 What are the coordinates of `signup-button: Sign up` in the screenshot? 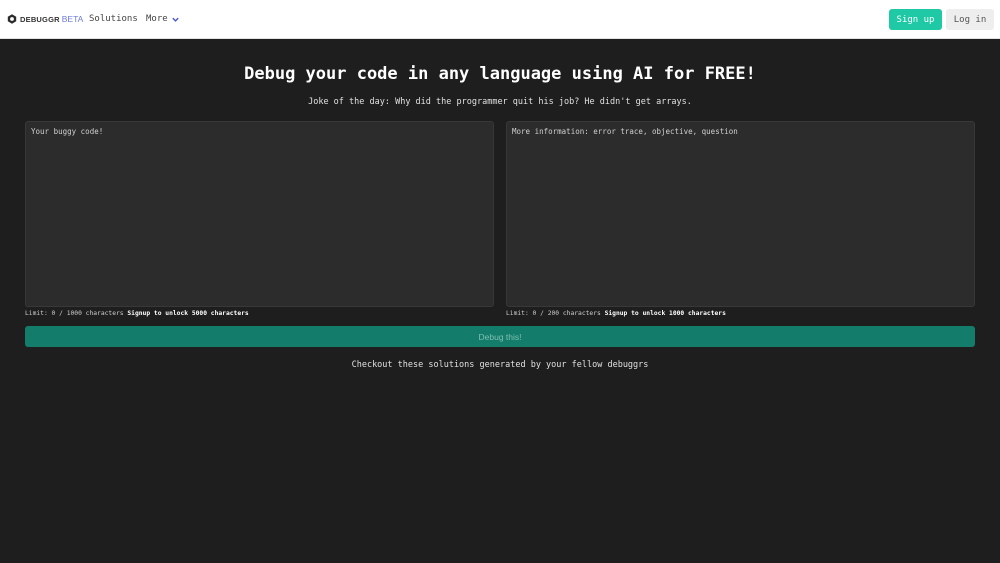 It's located at (915, 19).